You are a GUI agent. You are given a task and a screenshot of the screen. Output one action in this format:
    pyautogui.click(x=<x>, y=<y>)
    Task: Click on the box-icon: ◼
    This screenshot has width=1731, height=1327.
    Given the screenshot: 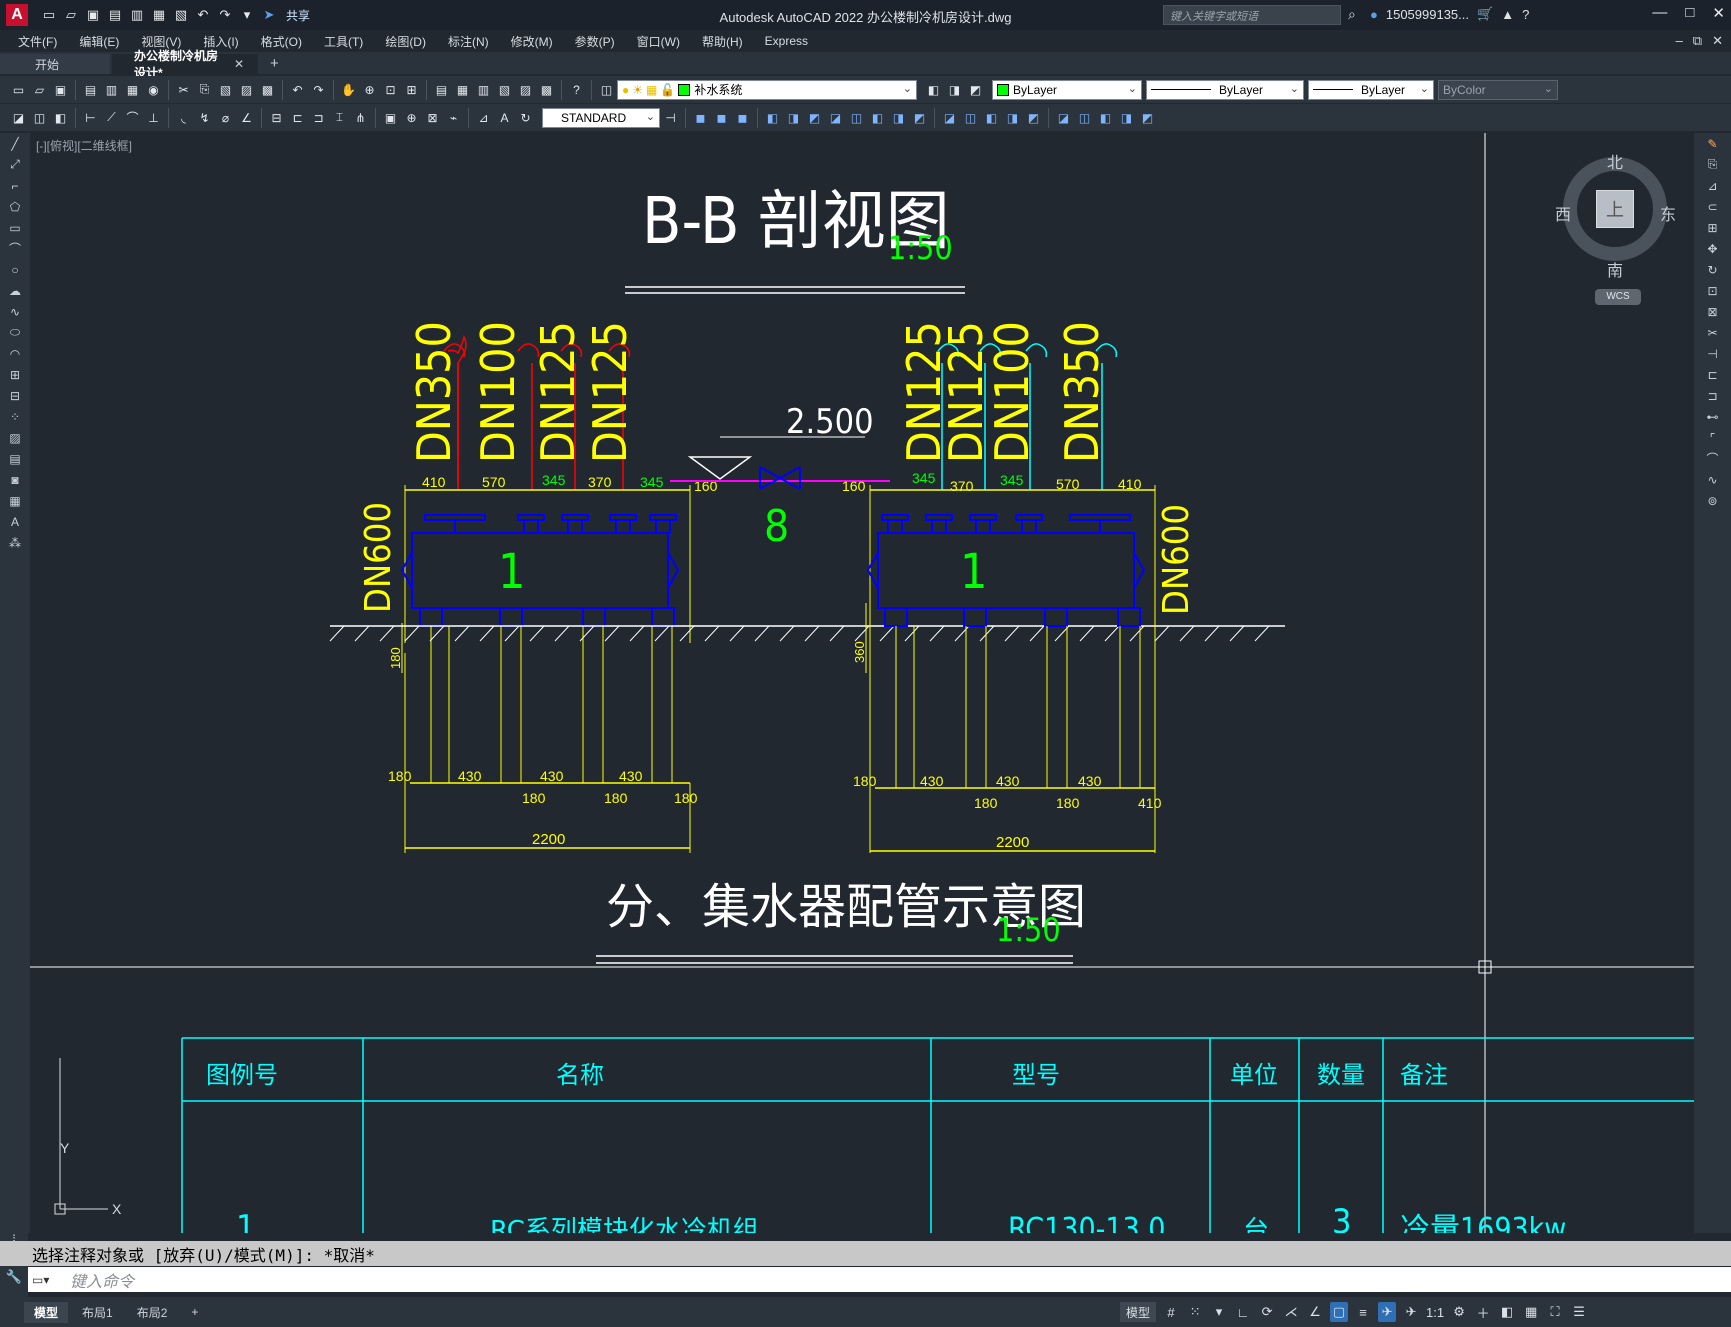 What is the action you would take?
    pyautogui.click(x=700, y=117)
    